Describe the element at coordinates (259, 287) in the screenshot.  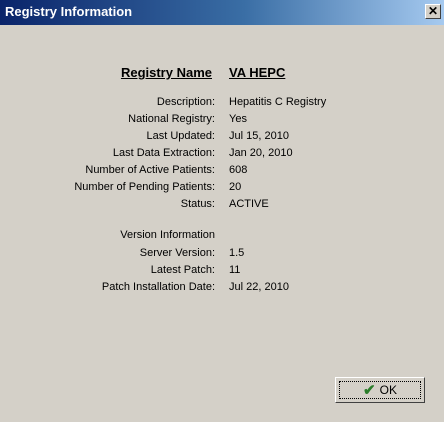
I see `patch-installation-date-value: Jul 22, 2010` at that location.